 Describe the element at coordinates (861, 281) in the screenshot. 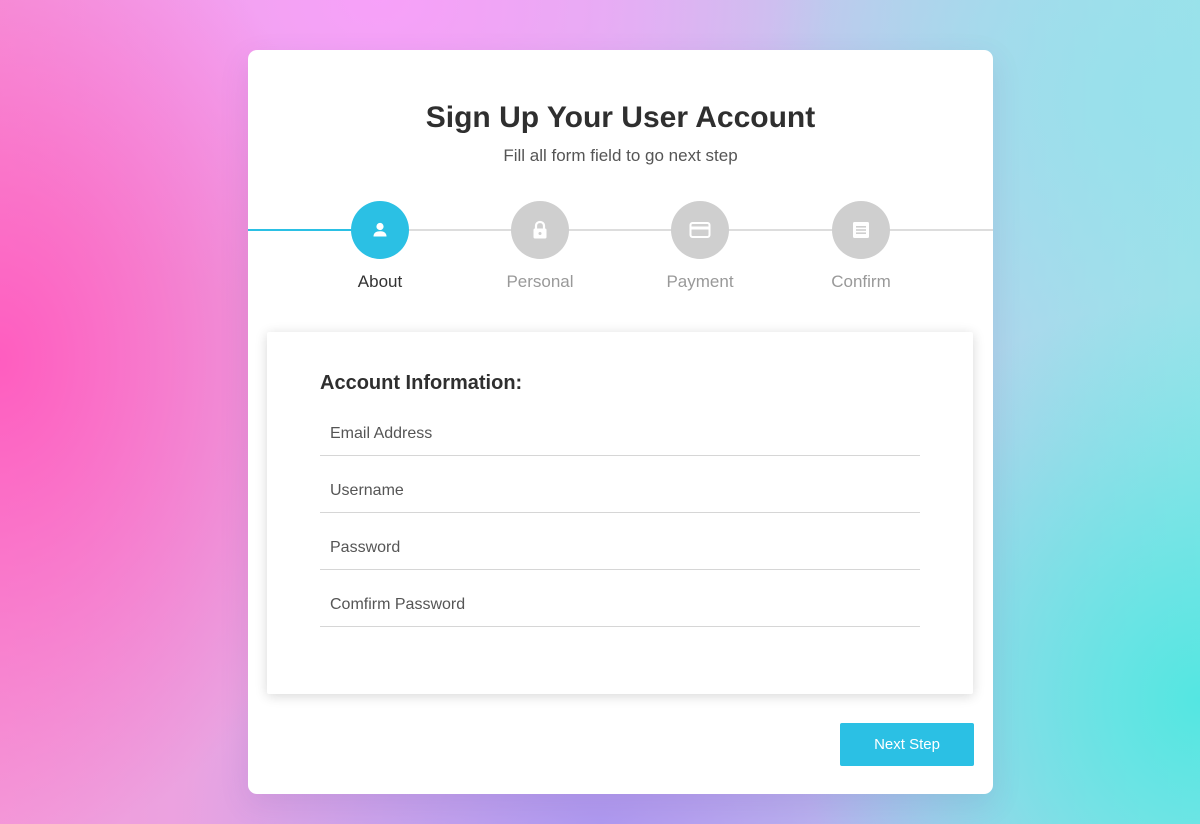

I see `step-confirm-label: Confirm` at that location.